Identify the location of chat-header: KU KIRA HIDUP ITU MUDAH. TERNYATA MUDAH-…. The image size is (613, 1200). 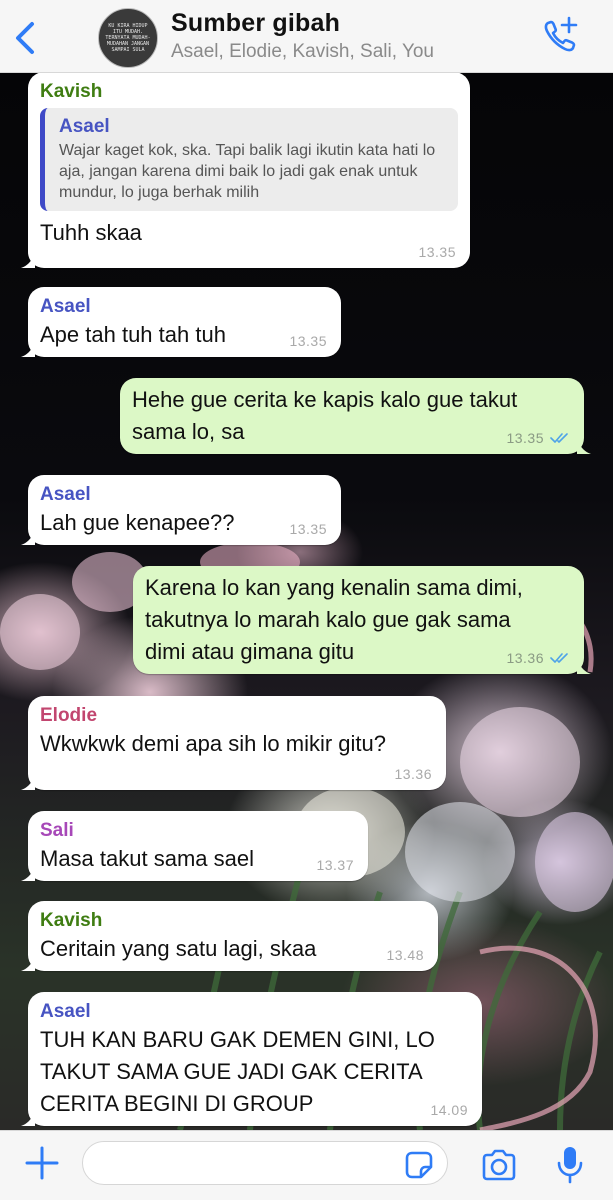
(306, 36).